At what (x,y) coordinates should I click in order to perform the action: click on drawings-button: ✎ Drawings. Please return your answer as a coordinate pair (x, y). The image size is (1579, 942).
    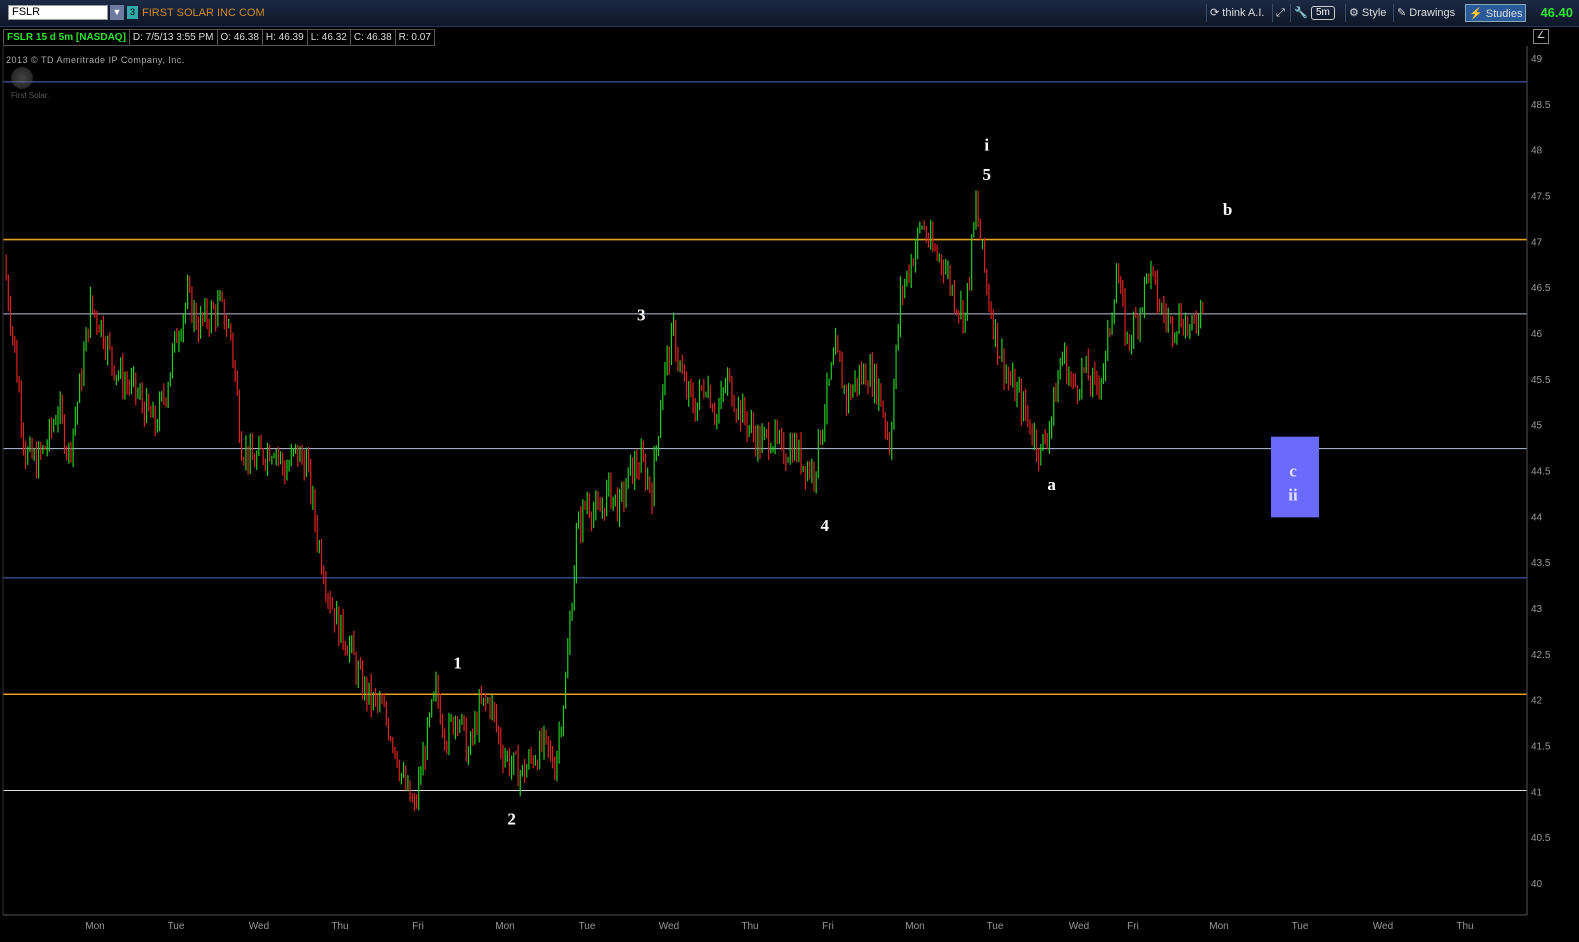
    Looking at the image, I should click on (1425, 13).